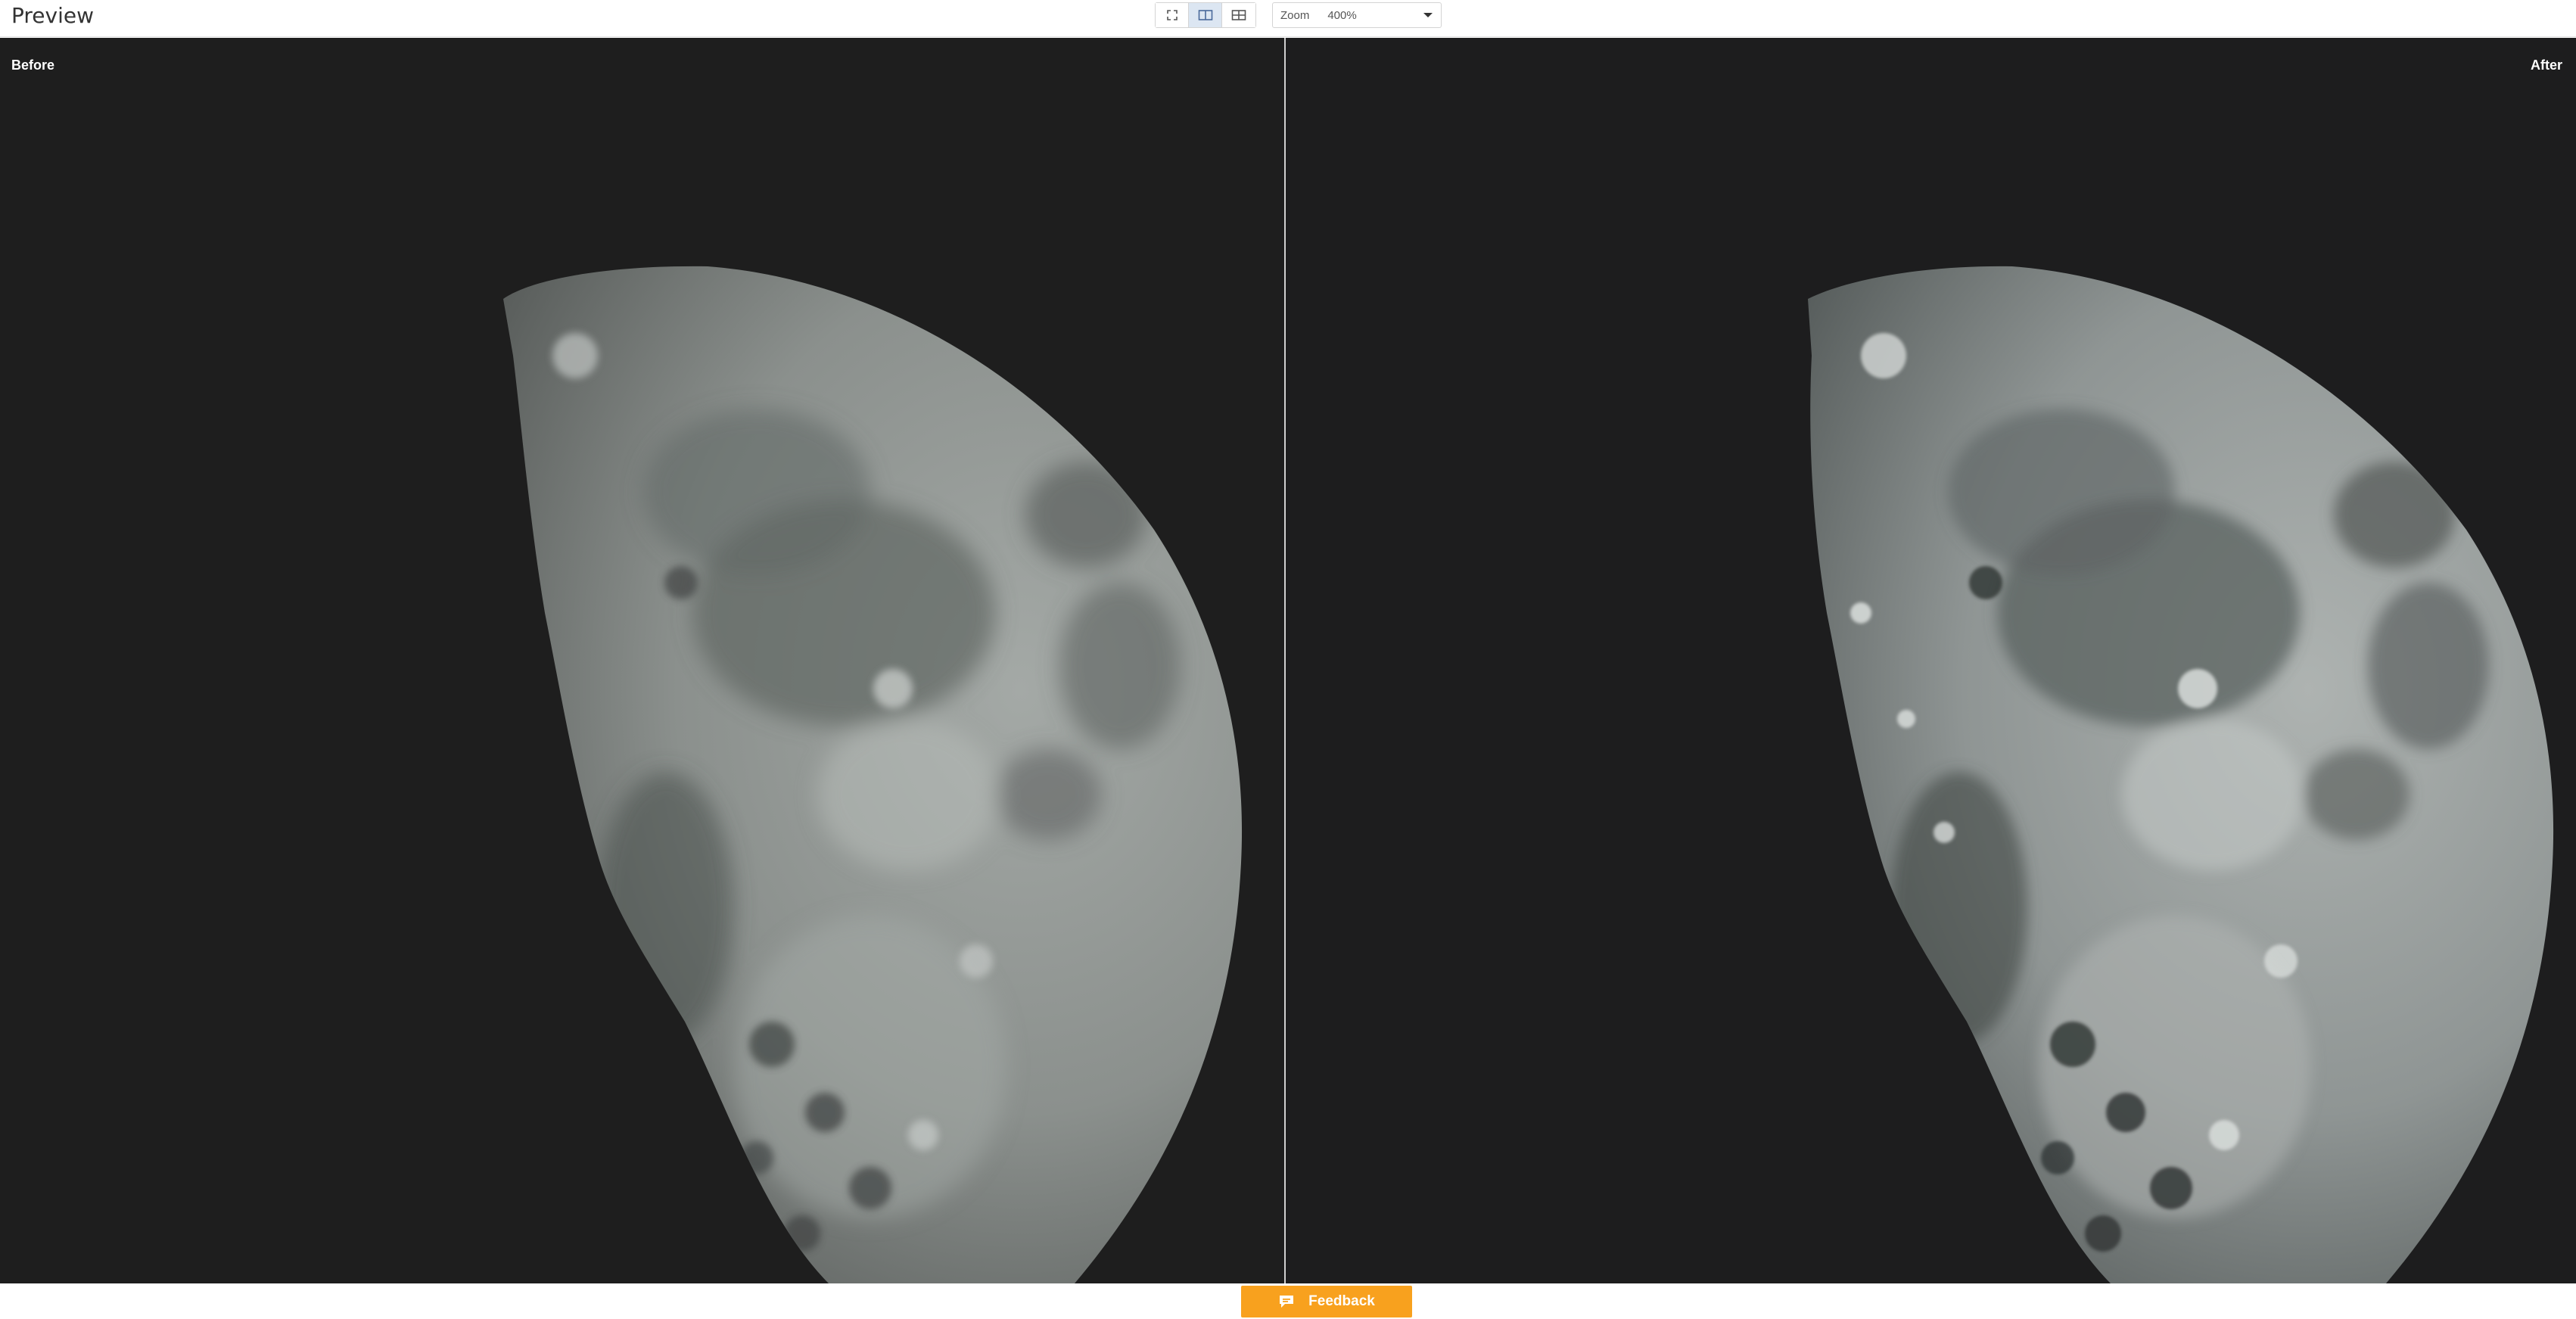  Describe the element at coordinates (52, 16) in the screenshot. I see `page-title: Preview` at that location.